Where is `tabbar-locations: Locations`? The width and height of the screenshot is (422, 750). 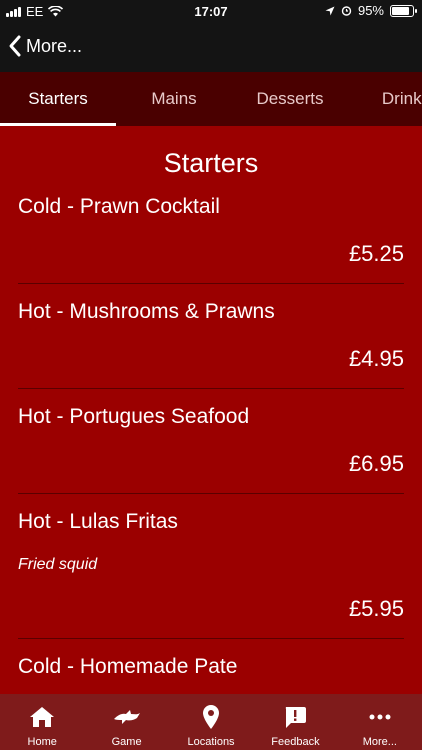 tabbar-locations: Locations is located at coordinates (211, 722).